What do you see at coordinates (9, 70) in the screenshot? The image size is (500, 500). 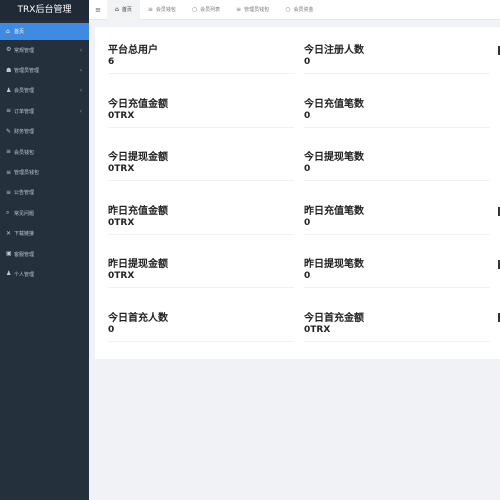 I see `users-icon: ☗` at bounding box center [9, 70].